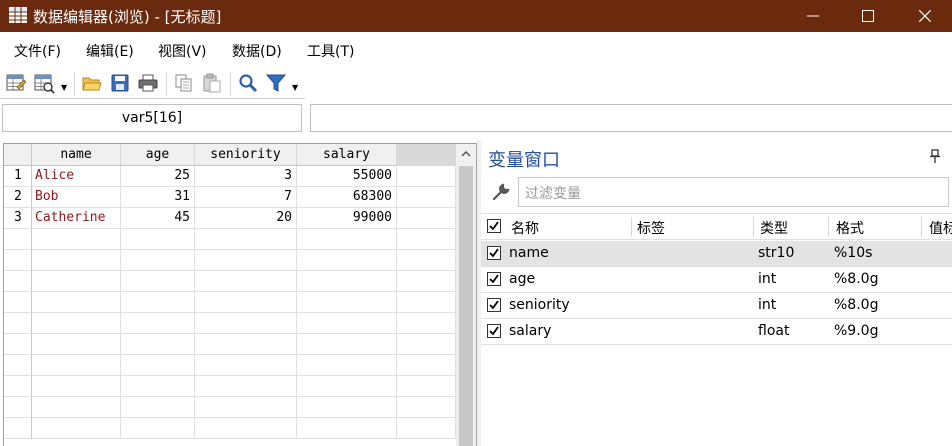 This screenshot has height=446, width=952. Describe the element at coordinates (494, 226) in the screenshot. I see `select-all-checkbox` at that location.